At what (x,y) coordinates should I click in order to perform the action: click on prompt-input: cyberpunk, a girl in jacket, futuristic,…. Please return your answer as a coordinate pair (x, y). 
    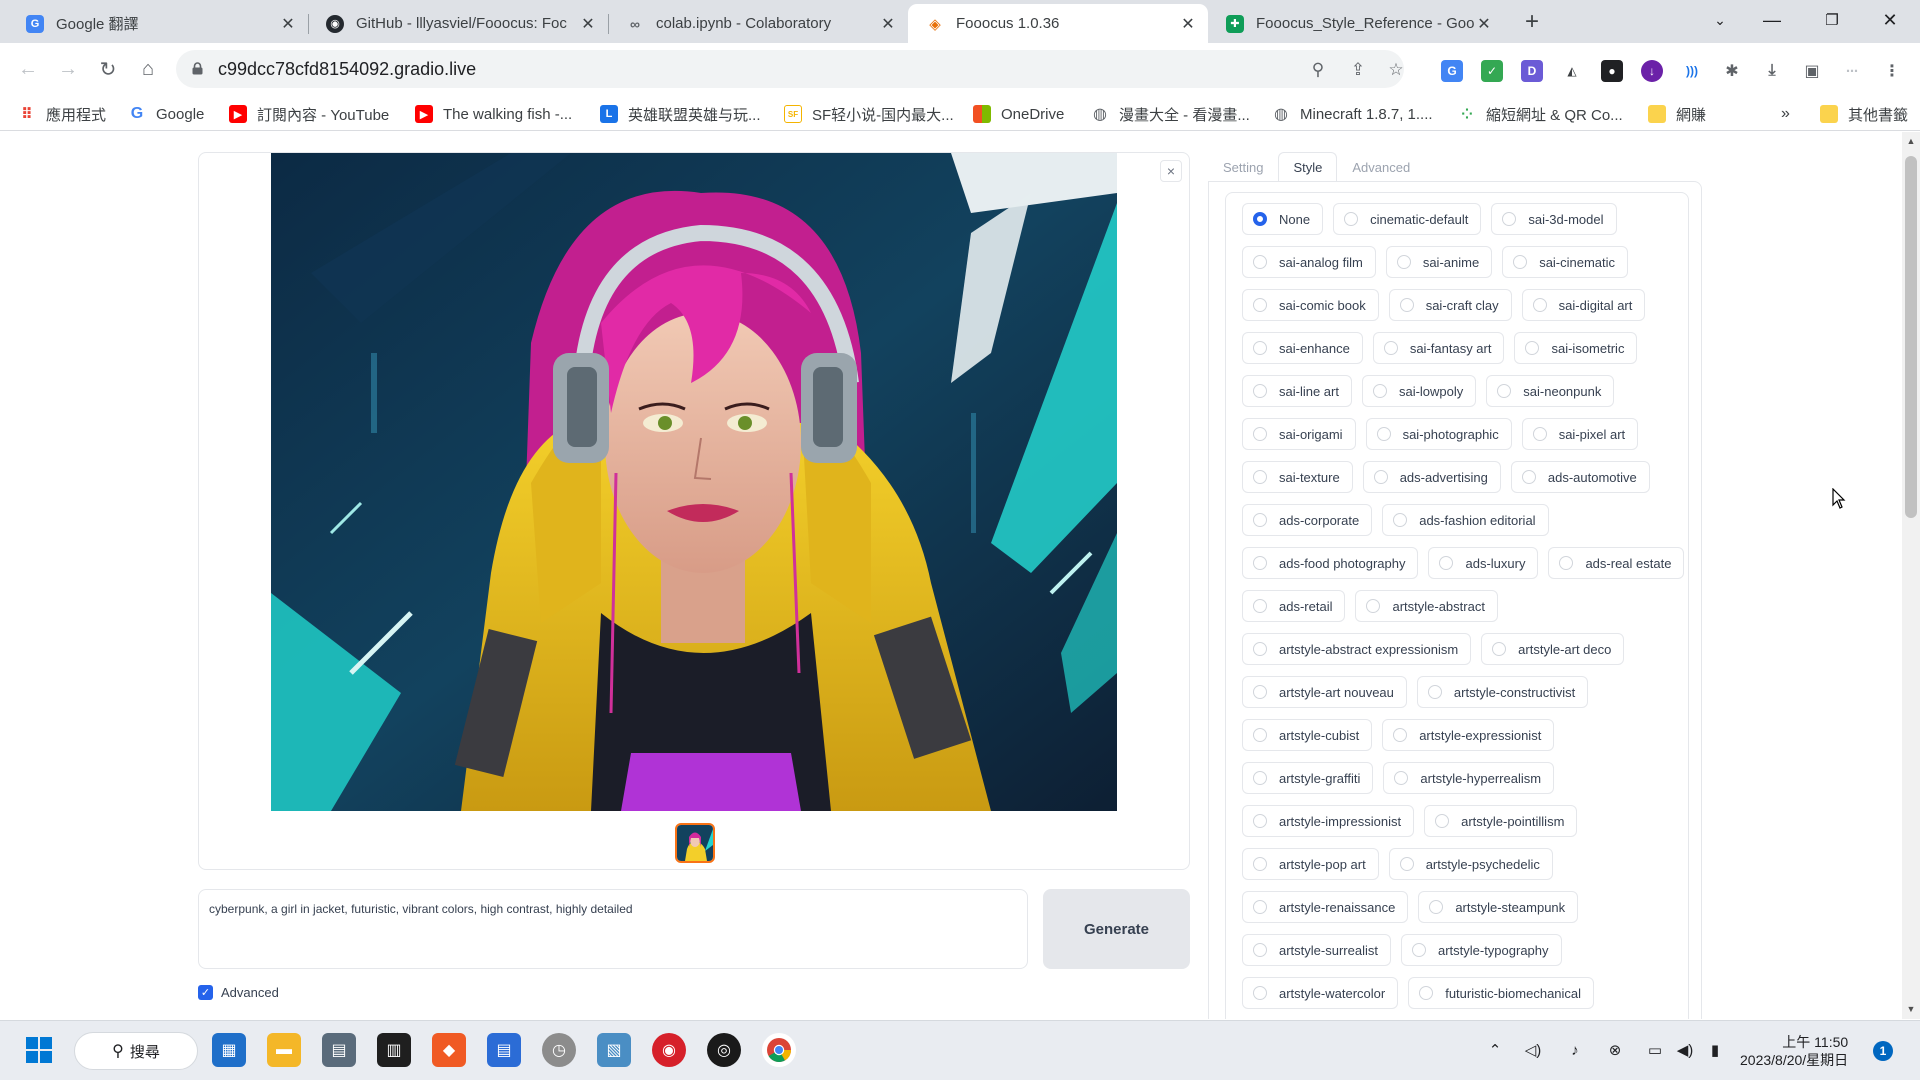
    Looking at the image, I should click on (613, 929).